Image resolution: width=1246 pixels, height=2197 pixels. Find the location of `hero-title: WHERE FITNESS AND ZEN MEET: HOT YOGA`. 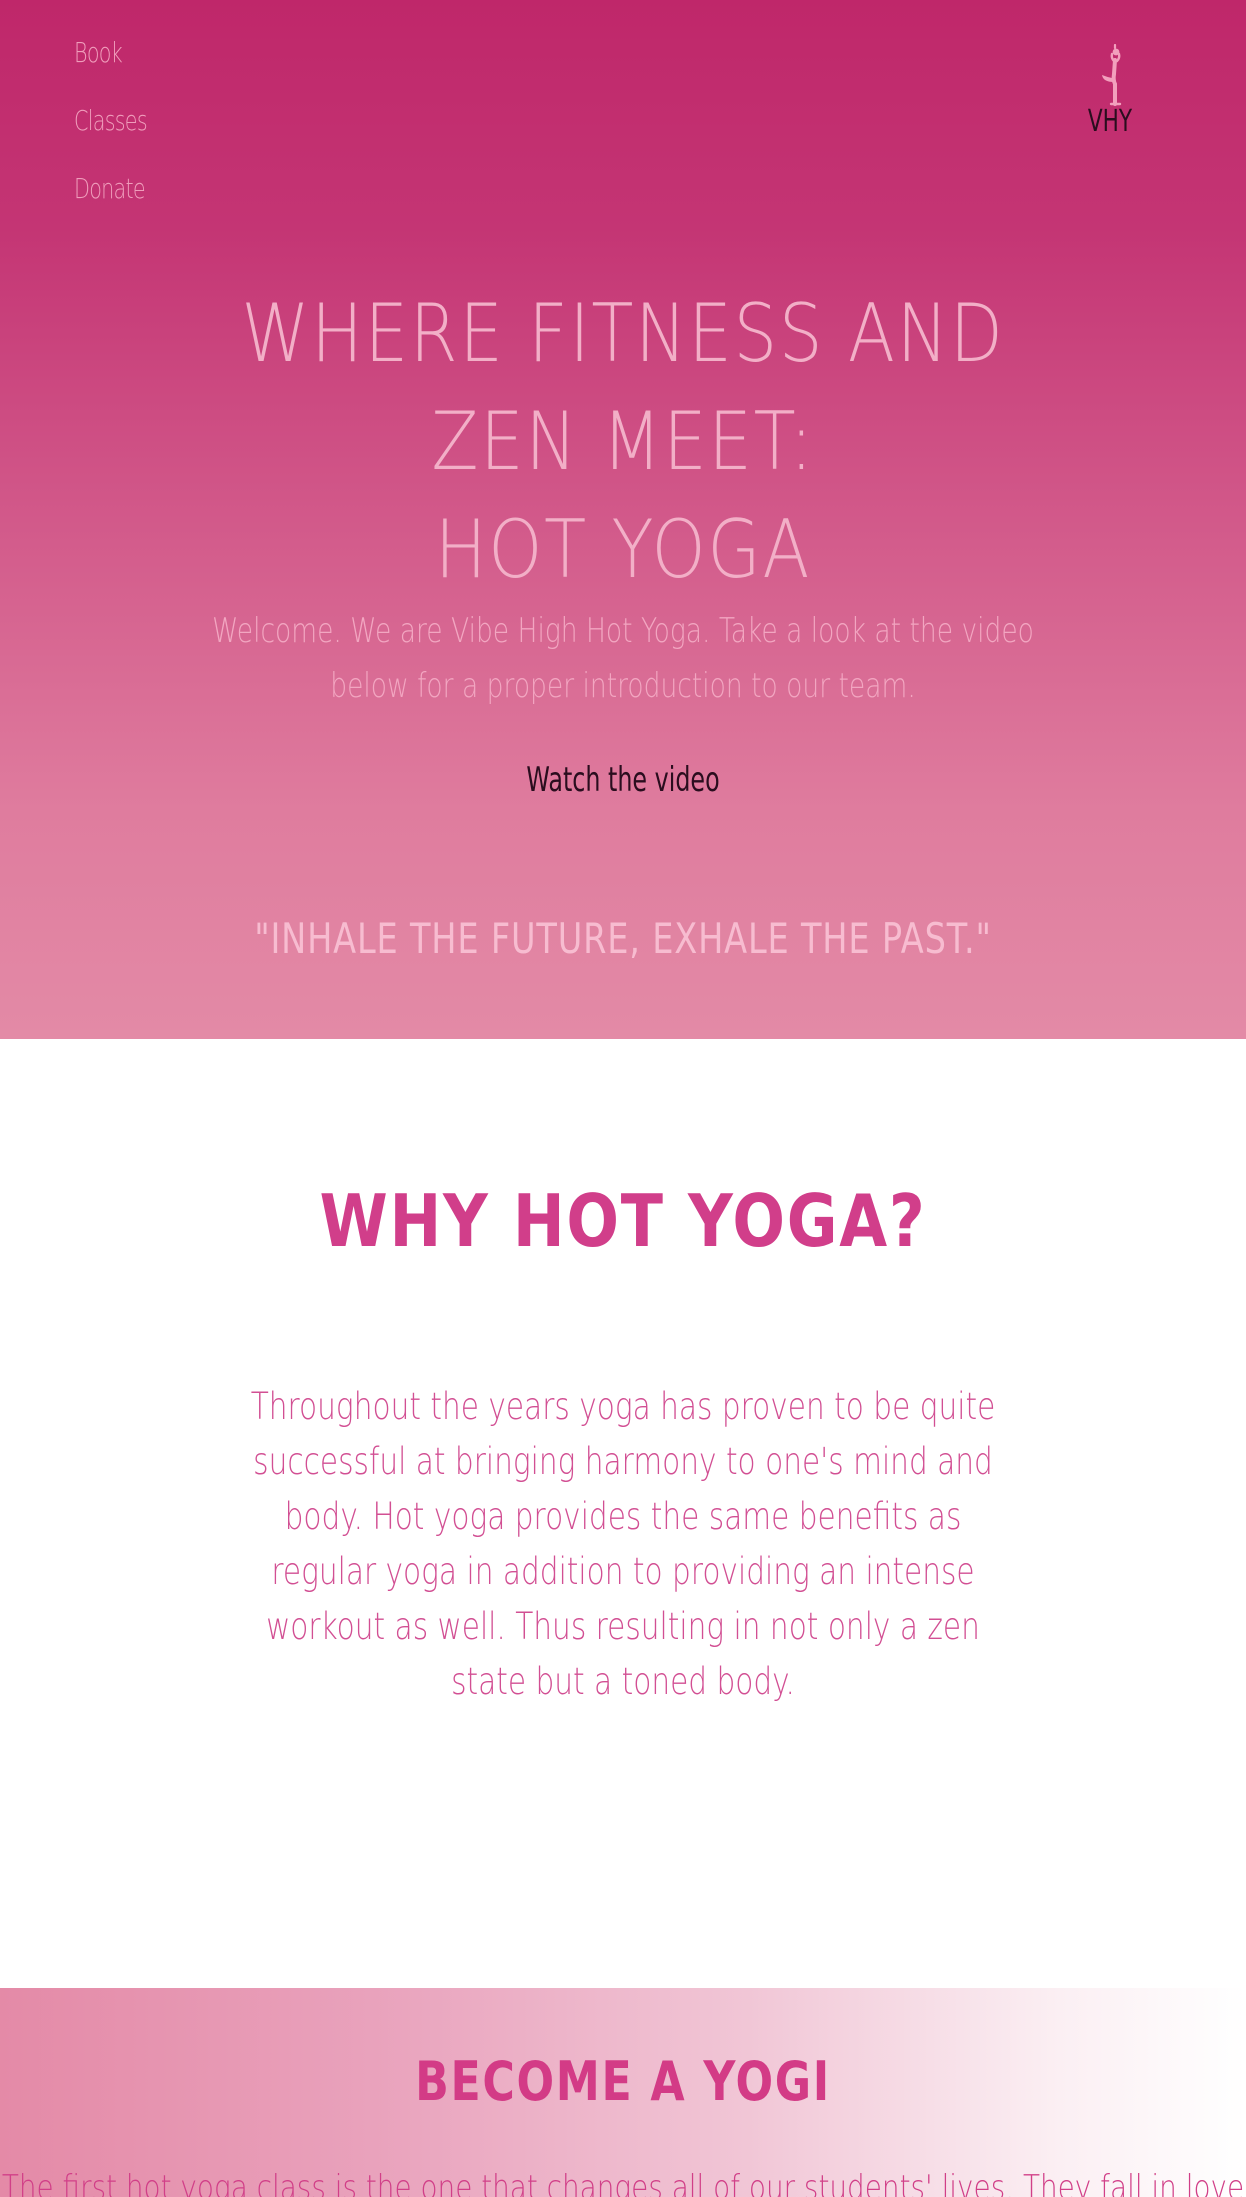

hero-title: WHERE FITNESS AND ZEN MEET: HOT YOGA is located at coordinates (623, 442).